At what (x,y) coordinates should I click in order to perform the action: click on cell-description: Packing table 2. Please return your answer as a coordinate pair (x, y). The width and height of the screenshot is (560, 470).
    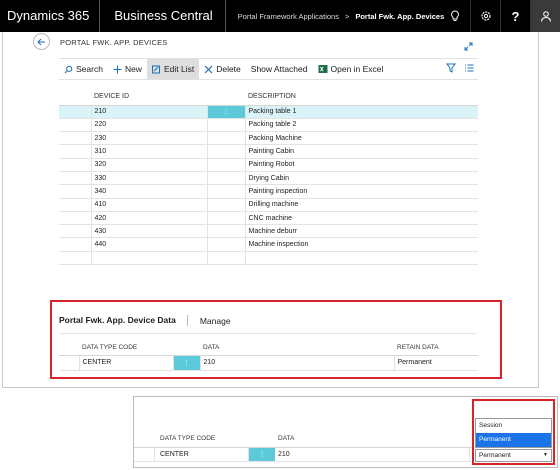
    Looking at the image, I should click on (361, 125).